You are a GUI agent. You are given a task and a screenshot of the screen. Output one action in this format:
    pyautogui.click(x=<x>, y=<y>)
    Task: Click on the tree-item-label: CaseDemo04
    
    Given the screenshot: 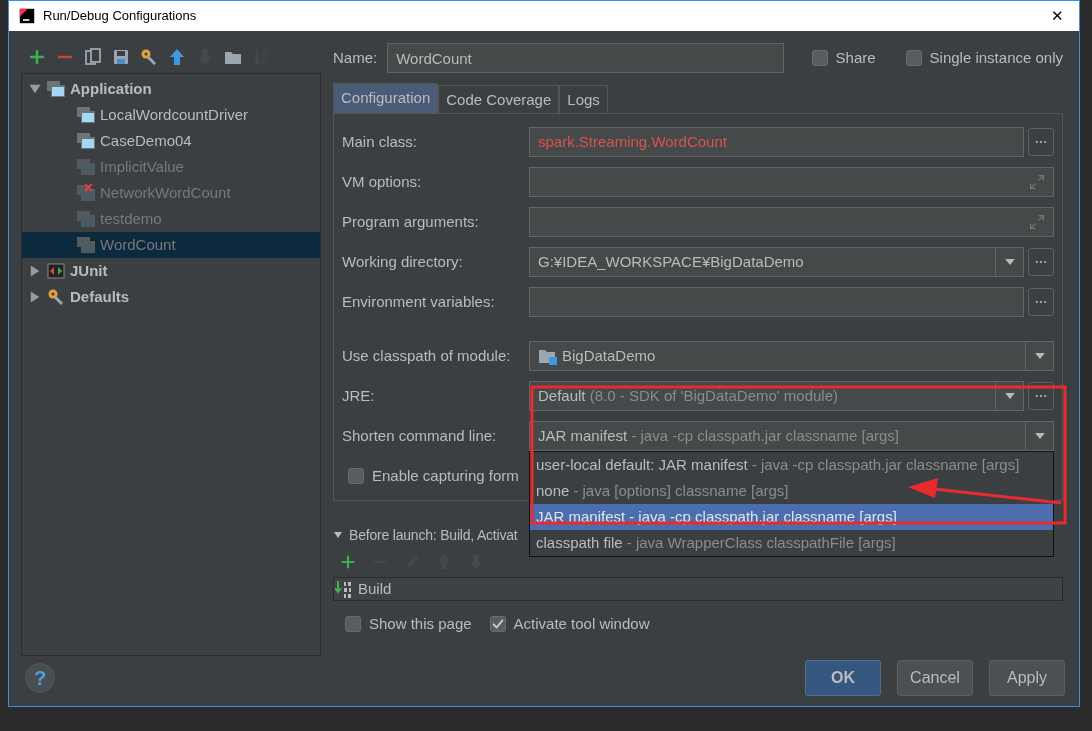 What is the action you would take?
    pyautogui.click(x=146, y=140)
    